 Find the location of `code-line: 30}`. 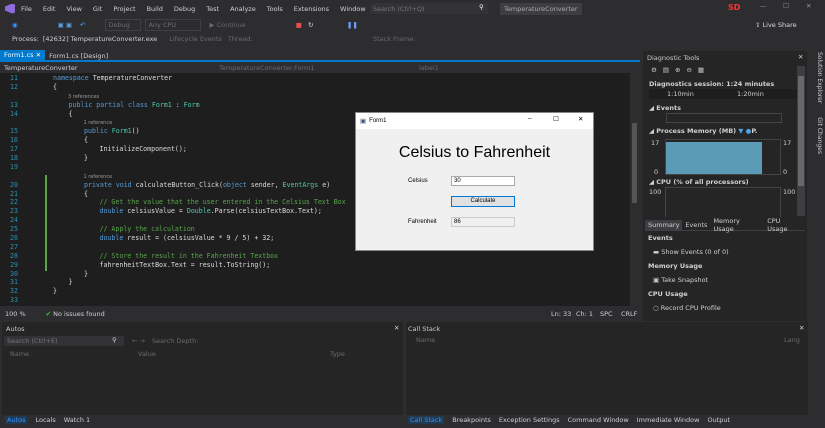

code-line: 30} is located at coordinates (315, 274).